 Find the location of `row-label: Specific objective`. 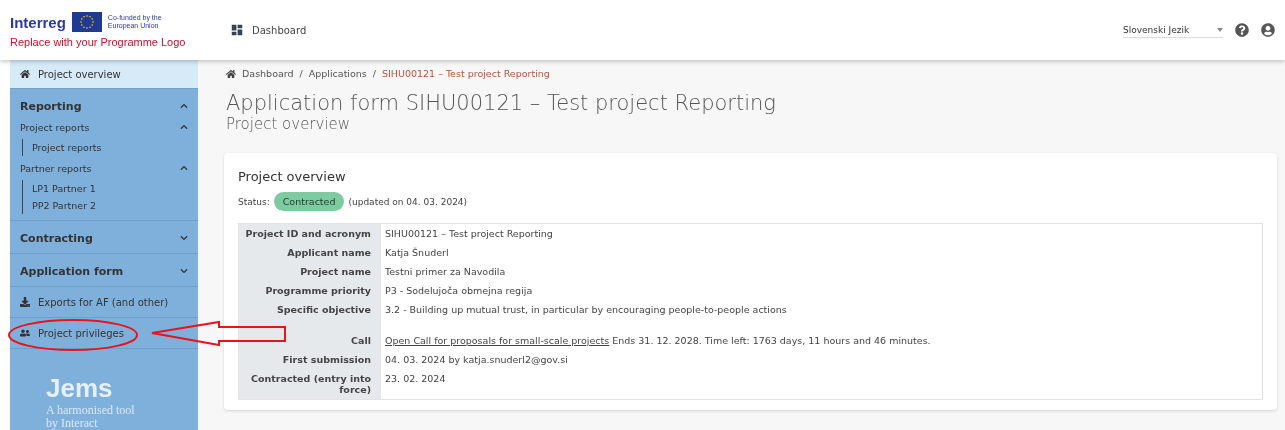

row-label: Specific objective is located at coordinates (310, 309).